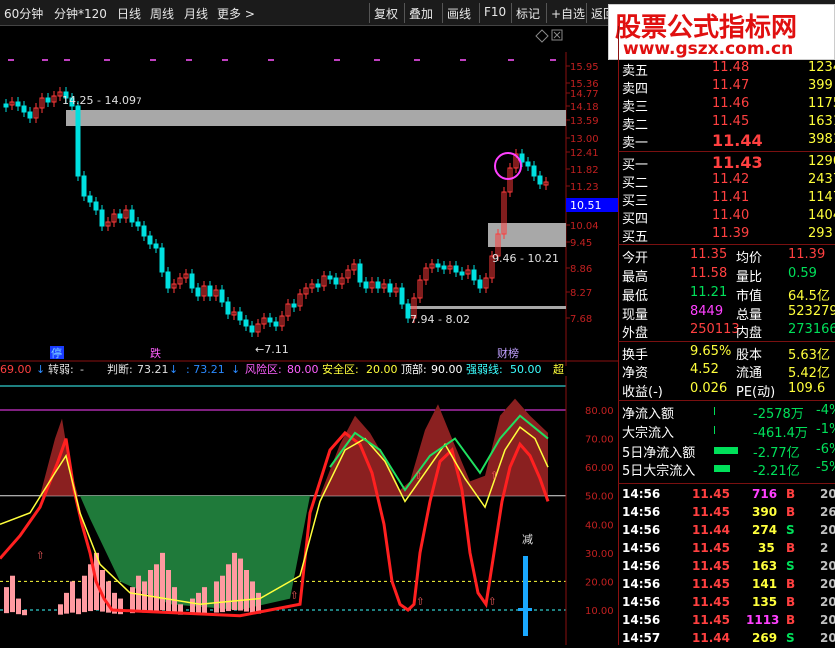 The width and height of the screenshot is (835, 648). I want to click on indicator-tick-label: 40.00, so click(599, 525).